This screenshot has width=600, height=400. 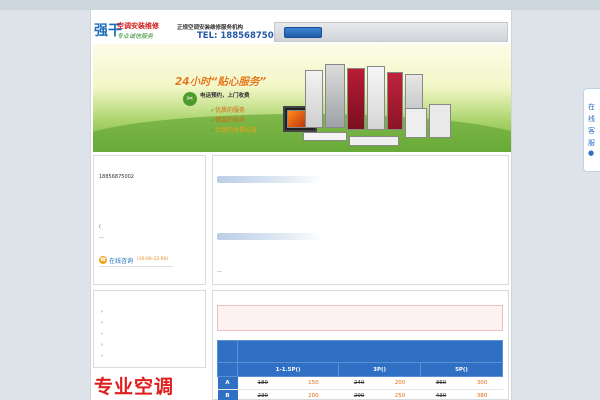 What do you see at coordinates (225, 96) in the screenshot?
I see `banner-subtitle: 电话预约，上门收费` at bounding box center [225, 96].